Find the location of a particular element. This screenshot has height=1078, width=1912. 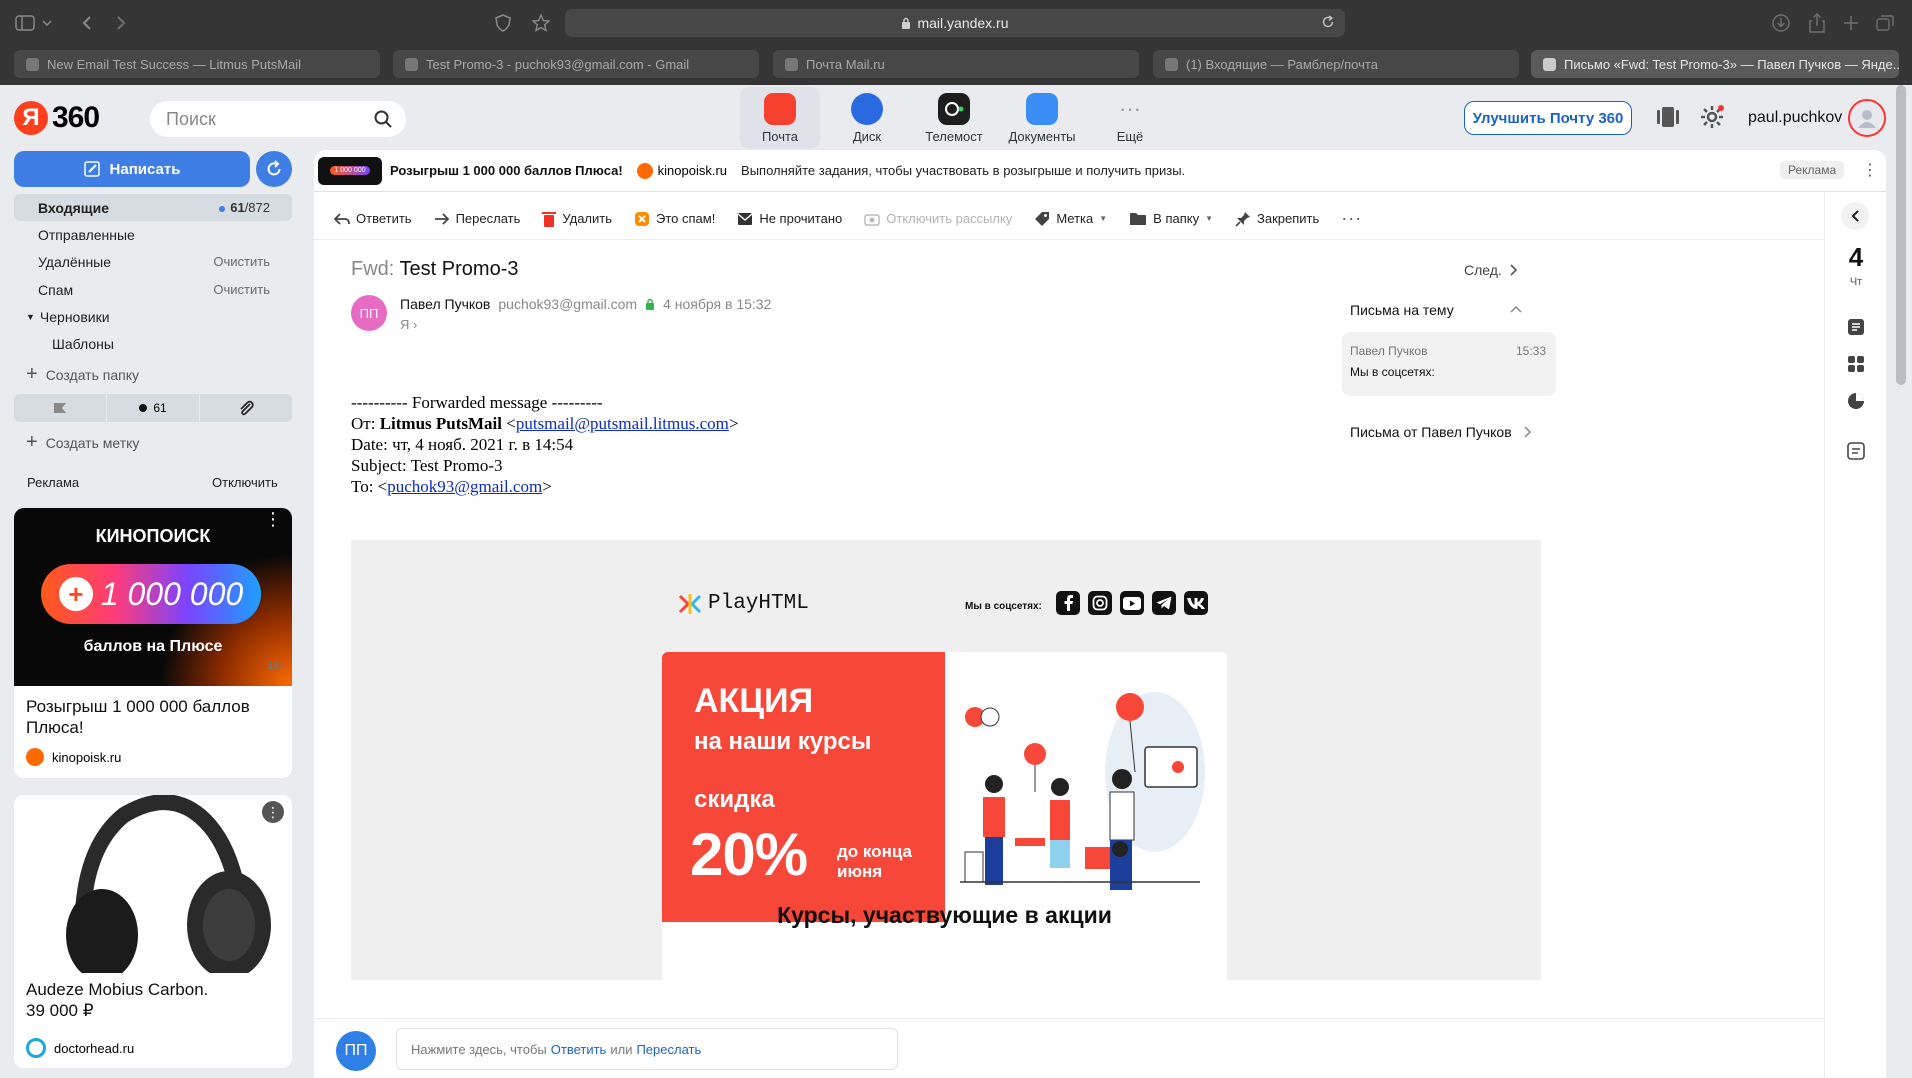

more-actions-icon: ··· is located at coordinates (1351, 218).